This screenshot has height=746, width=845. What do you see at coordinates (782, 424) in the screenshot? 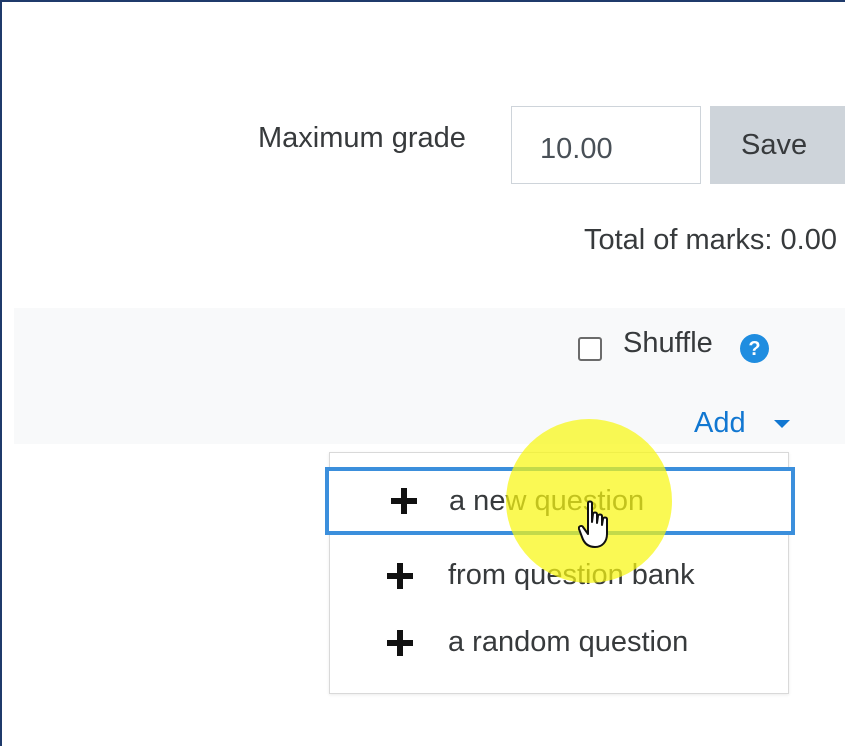
I see `caret-down-icon` at bounding box center [782, 424].